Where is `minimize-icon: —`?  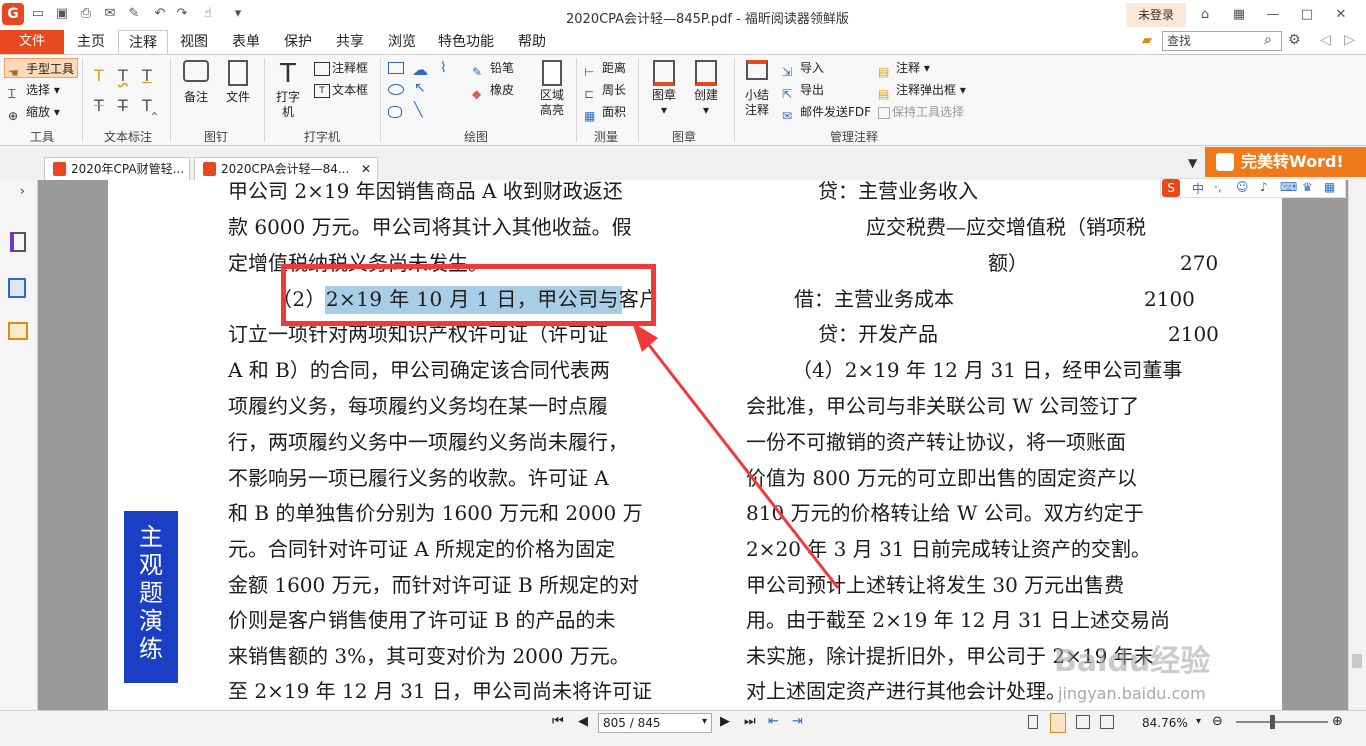 minimize-icon: — is located at coordinates (1273, 15).